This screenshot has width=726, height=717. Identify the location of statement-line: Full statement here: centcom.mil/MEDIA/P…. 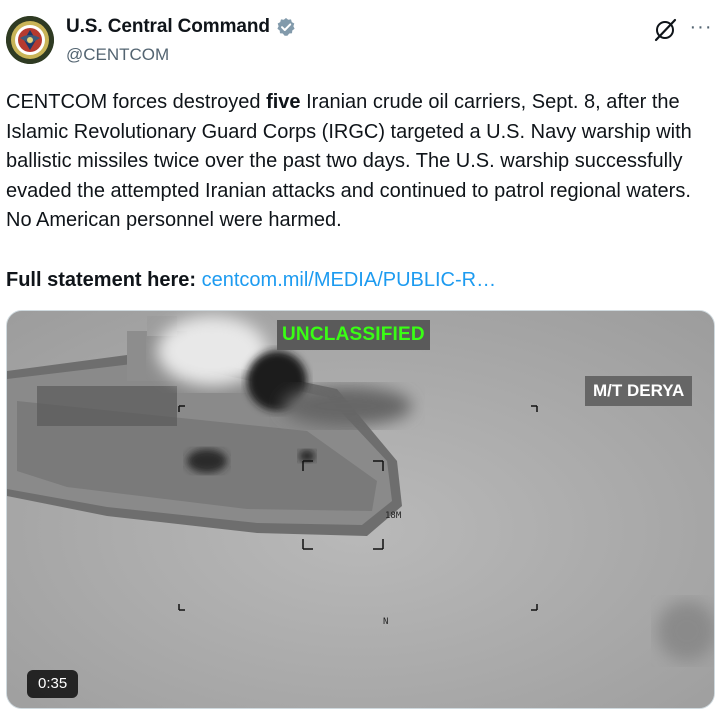
(251, 280).